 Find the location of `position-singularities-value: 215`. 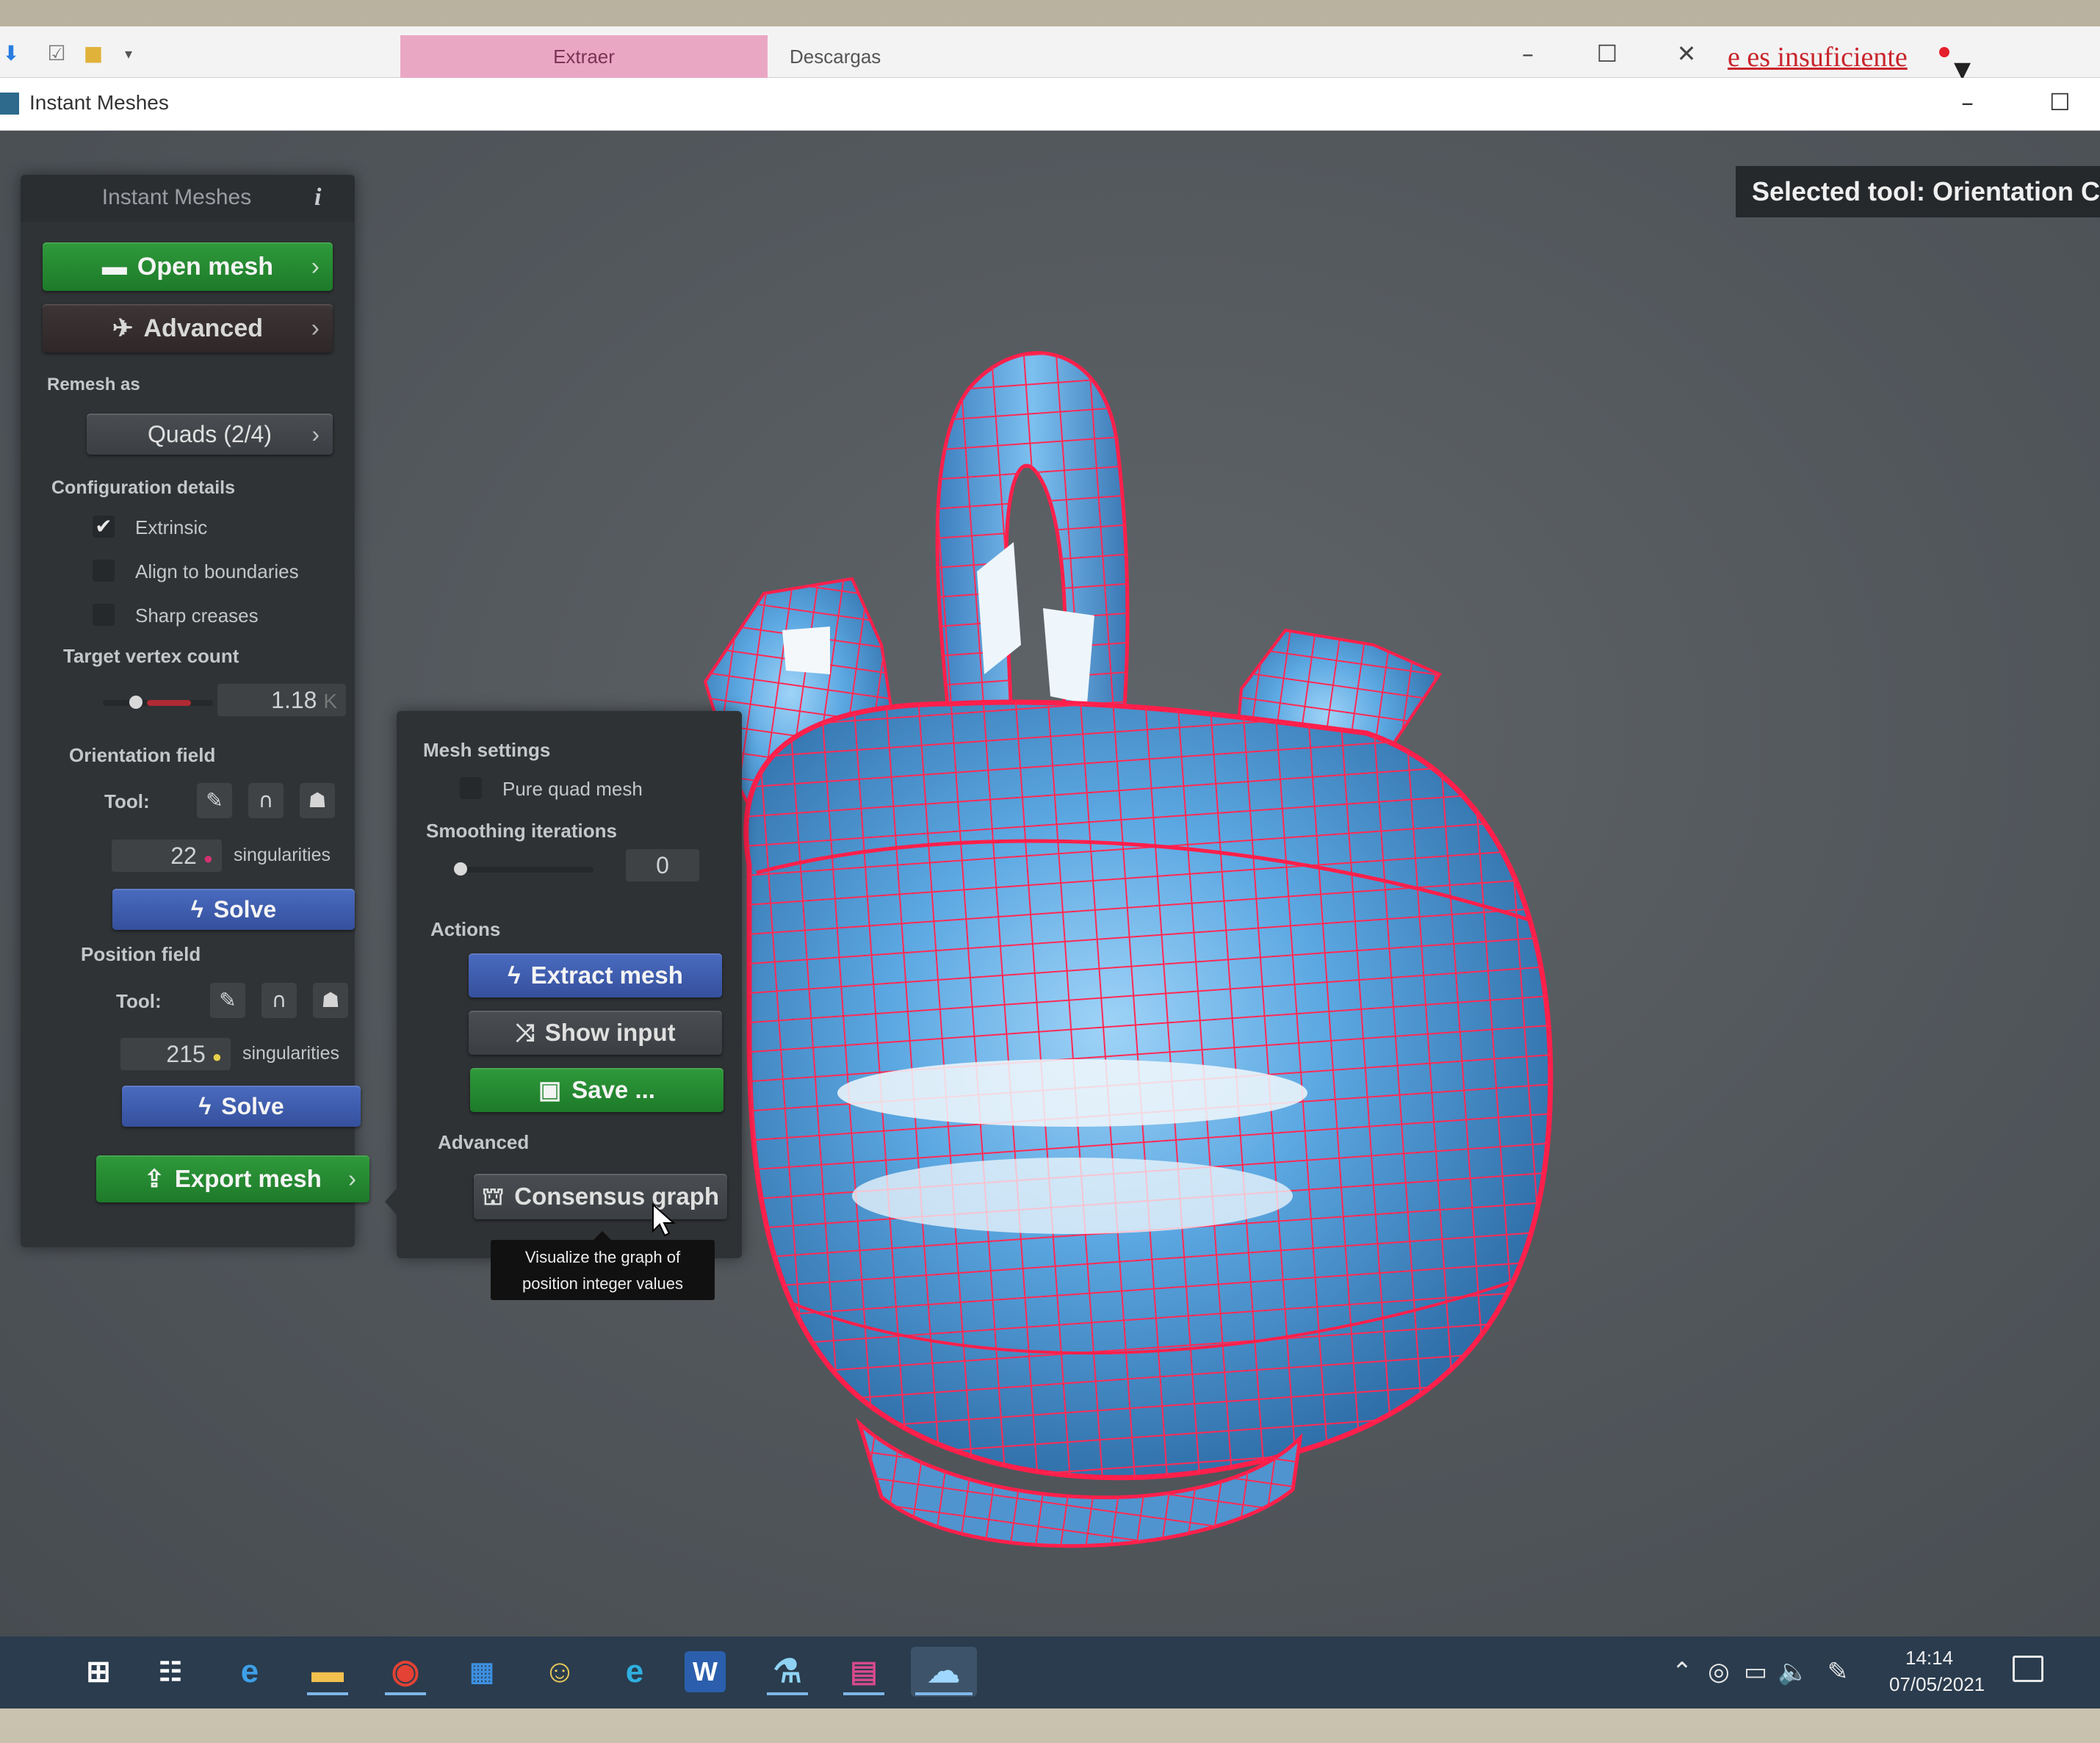

position-singularities-value: 215 is located at coordinates (186, 1054).